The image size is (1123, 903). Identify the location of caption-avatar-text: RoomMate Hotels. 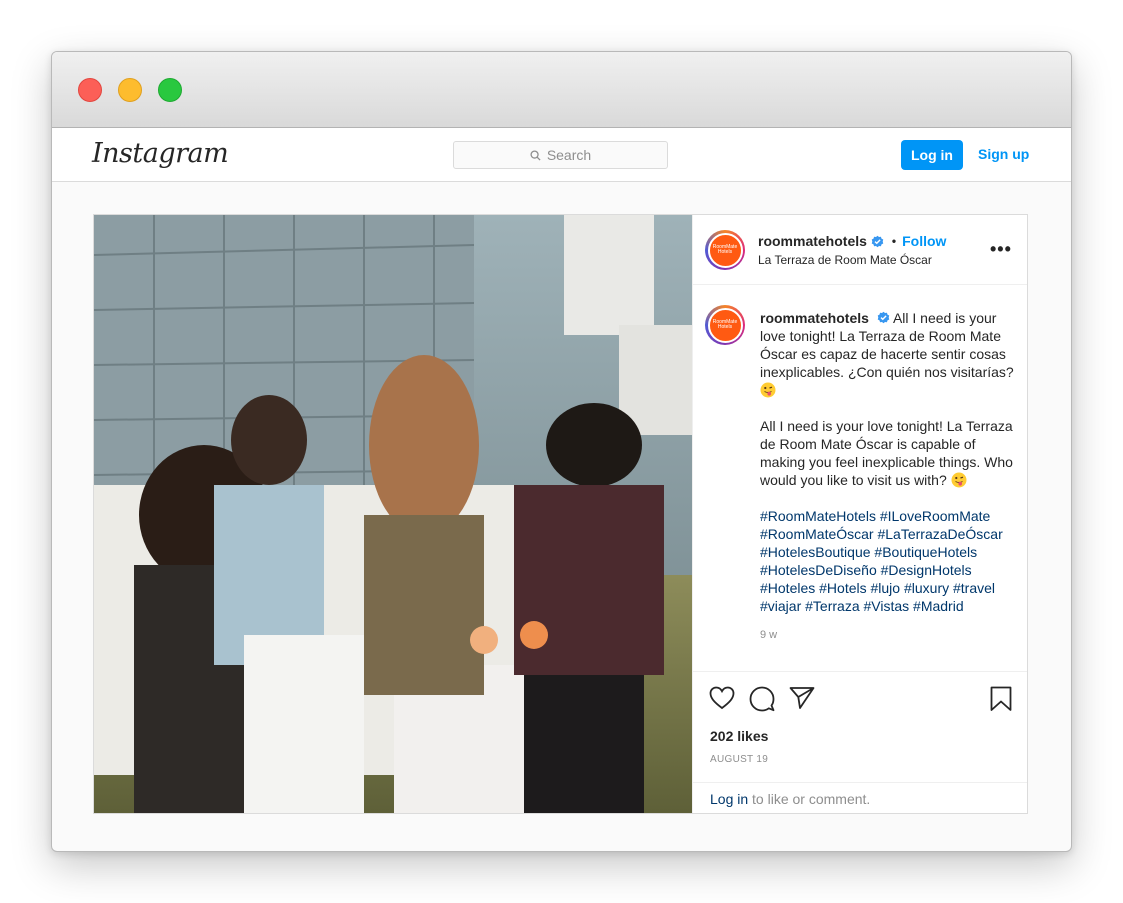
(725, 324).